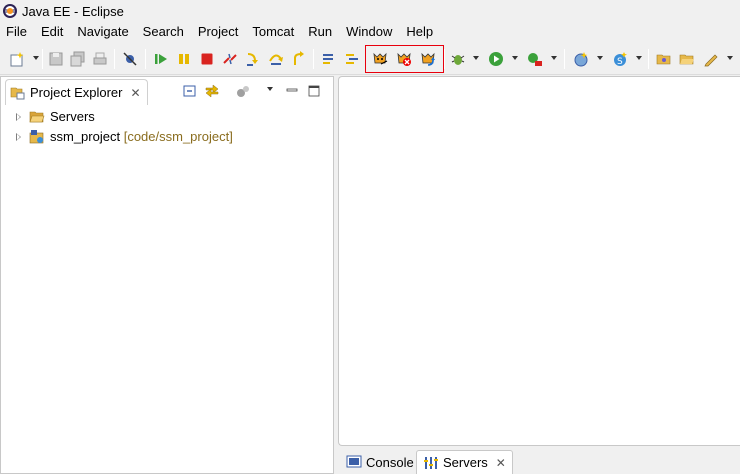 This screenshot has width=740, height=474. I want to click on tree-item-label: ssm_project [code/ssm_project], so click(141, 136).